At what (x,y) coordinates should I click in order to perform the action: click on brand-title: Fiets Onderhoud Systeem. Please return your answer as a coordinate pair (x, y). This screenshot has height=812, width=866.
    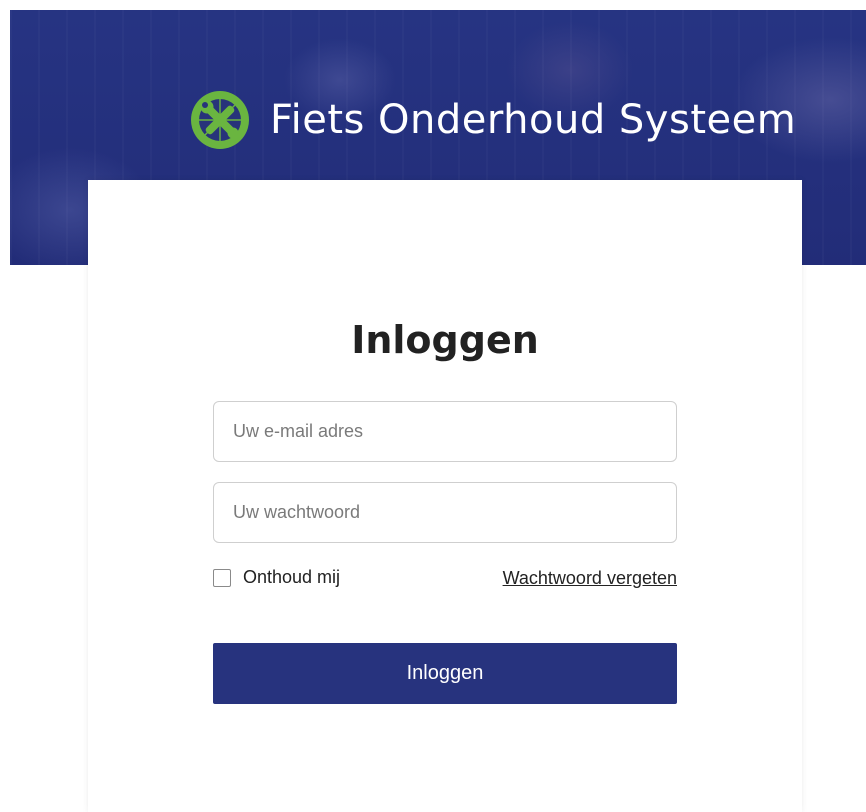
    Looking at the image, I should click on (533, 120).